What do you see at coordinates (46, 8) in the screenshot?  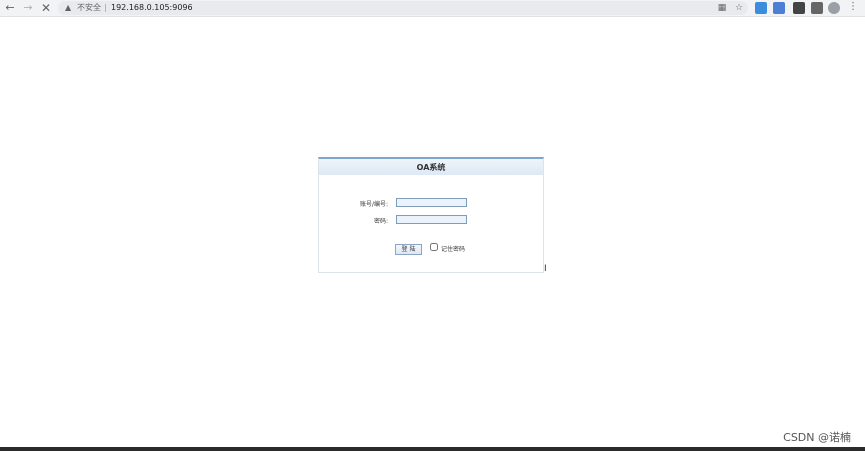 I see `stop-loading-icon: ✕` at bounding box center [46, 8].